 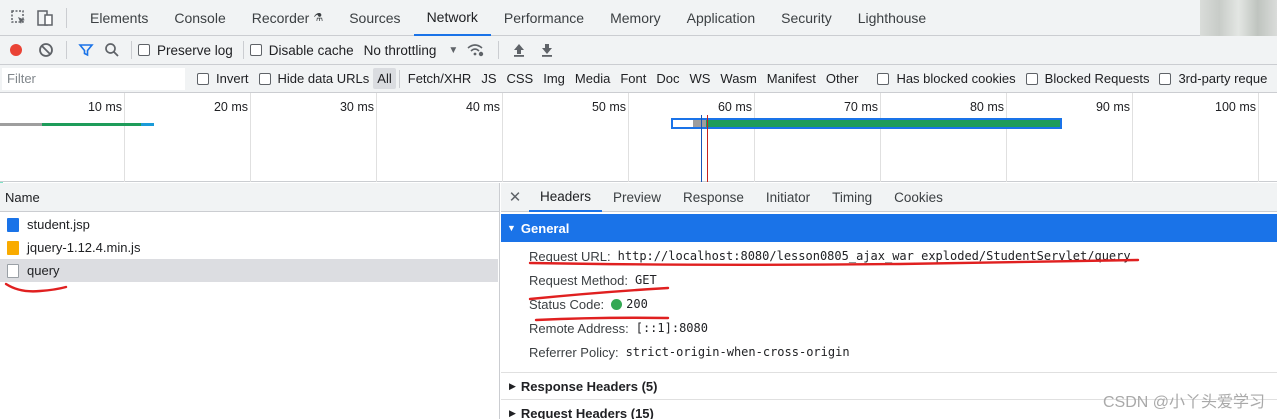 I want to click on filter-type-js: JS, so click(x=488, y=78).